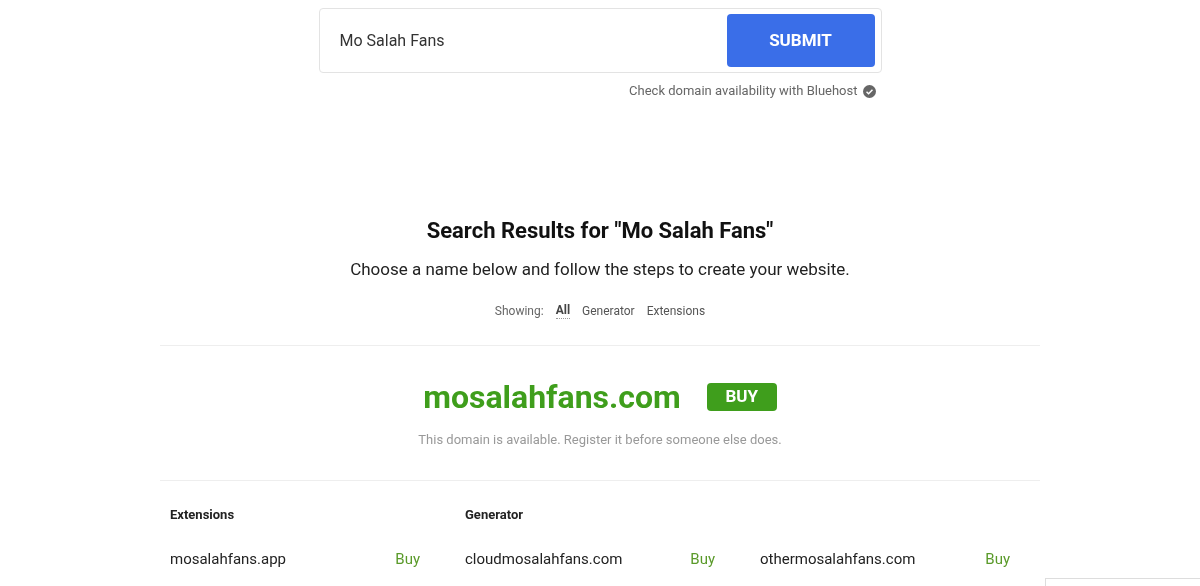  I want to click on submit-button: SUBMIT, so click(800, 40).